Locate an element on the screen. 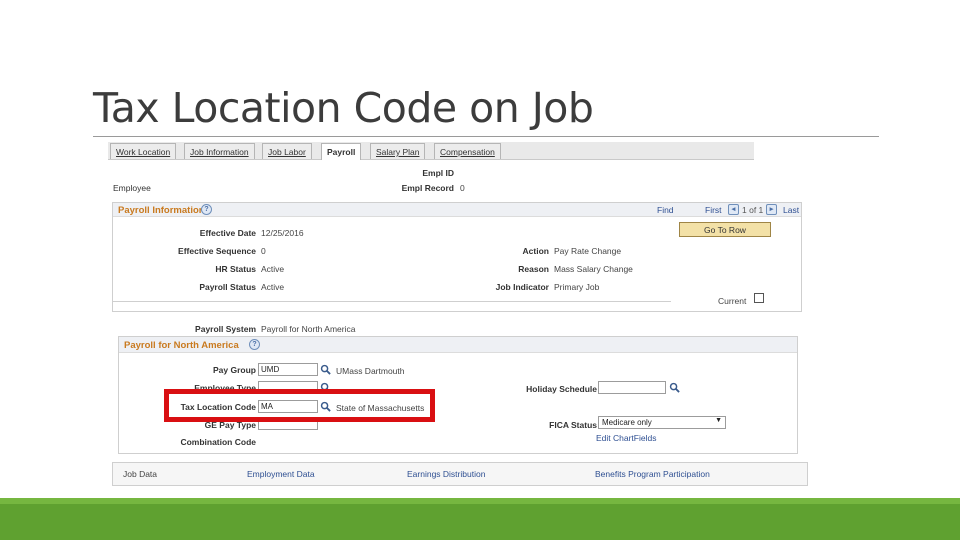 Image resolution: width=960 pixels, height=540 pixels. effective-date-value: 12/25/2016 is located at coordinates (282, 233).